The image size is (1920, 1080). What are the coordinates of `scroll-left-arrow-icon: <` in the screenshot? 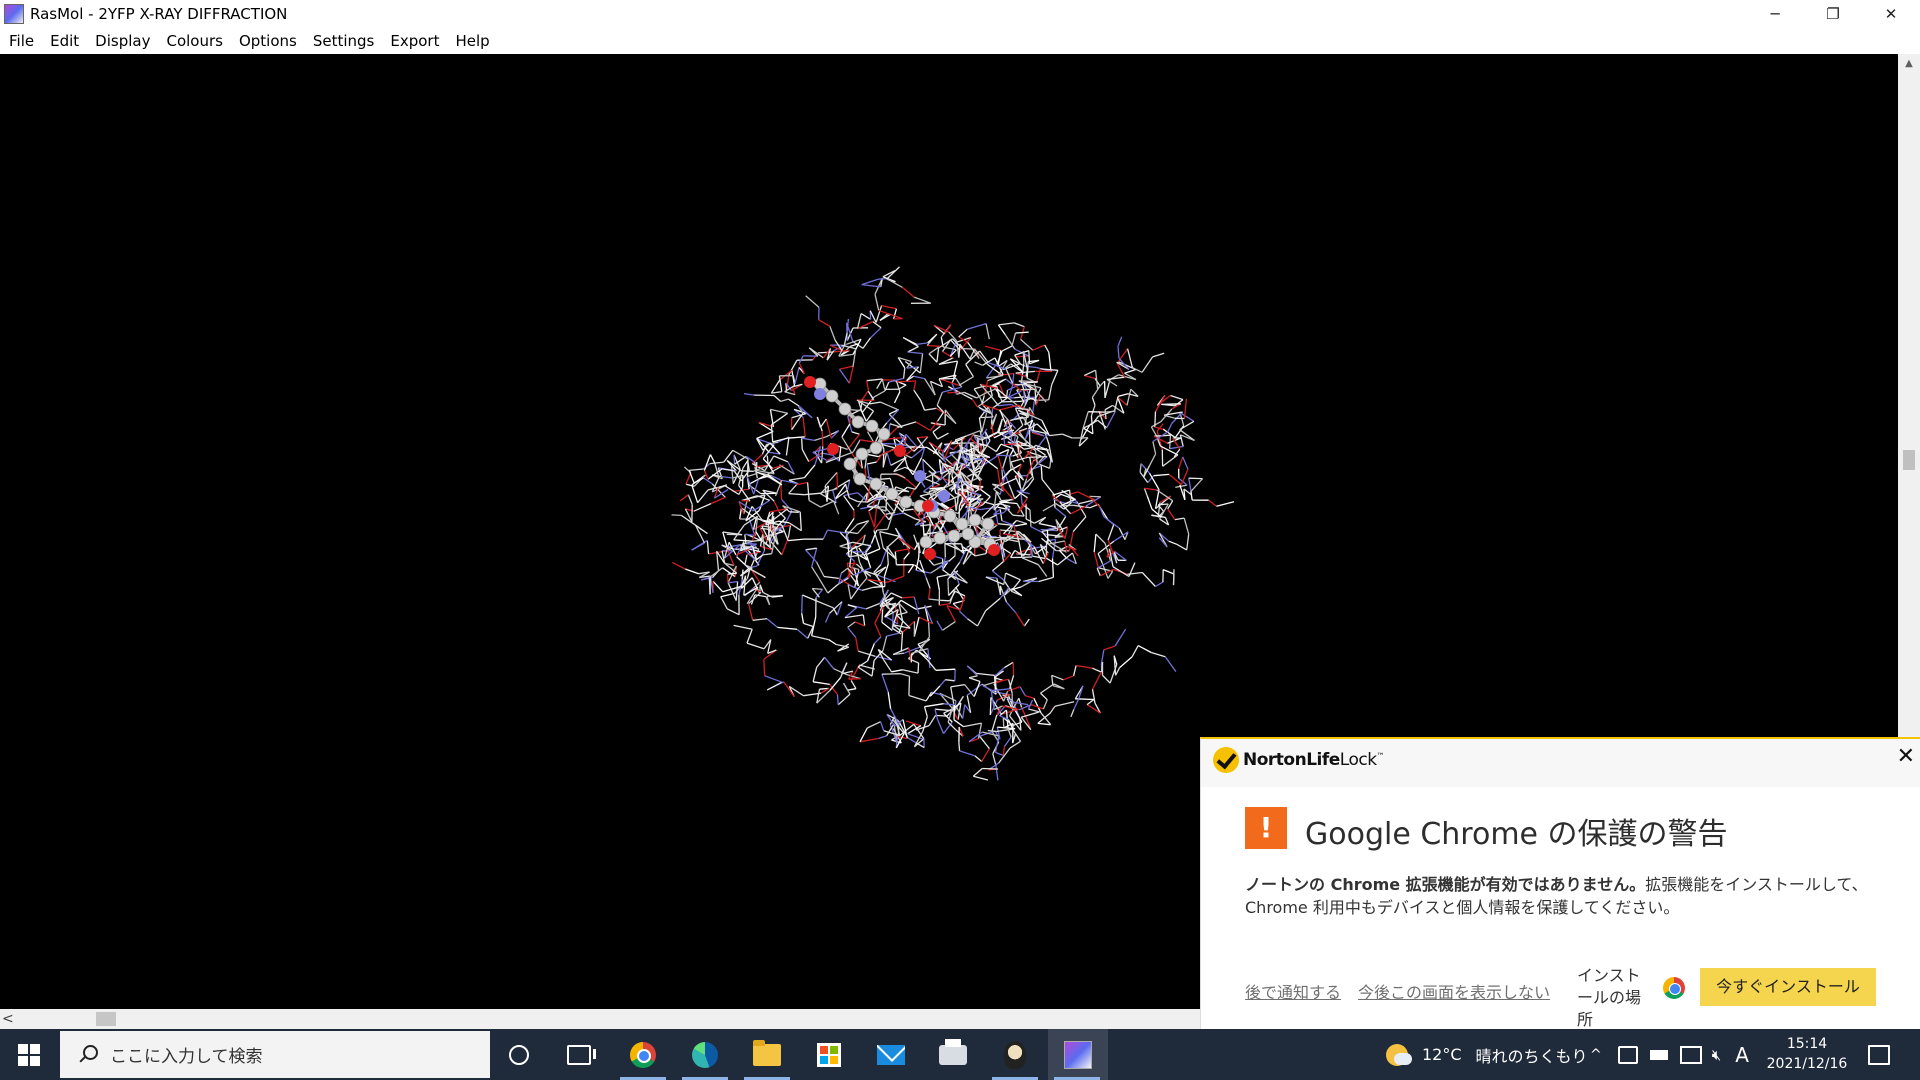 It's located at (11, 1019).